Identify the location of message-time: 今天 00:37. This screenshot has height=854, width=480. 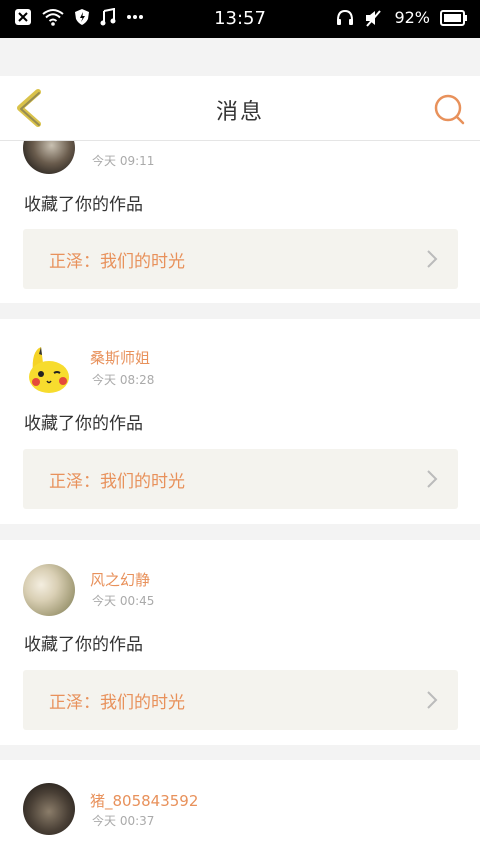
(123, 821).